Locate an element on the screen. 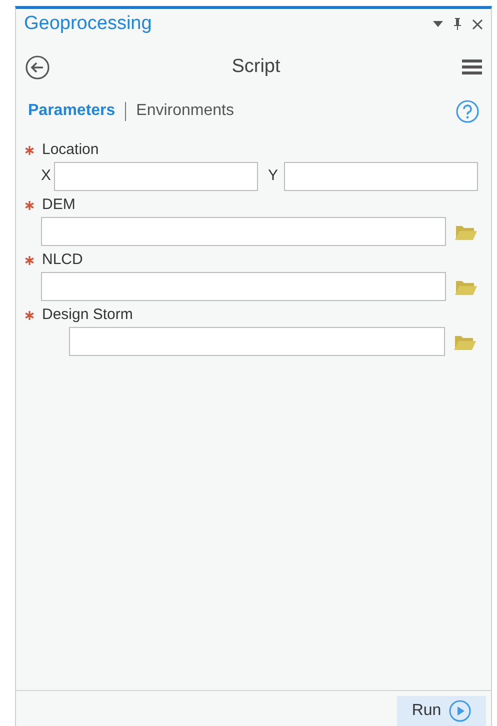 This screenshot has width=497, height=726. x-label: X is located at coordinates (46, 176).